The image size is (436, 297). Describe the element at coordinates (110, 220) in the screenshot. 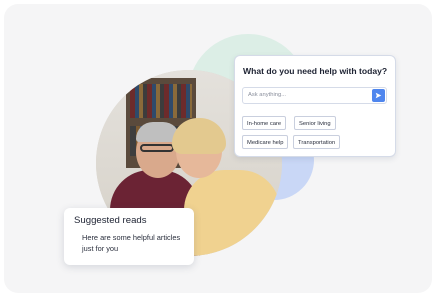

I see `suggested-reads-title: Suggested reads` at that location.